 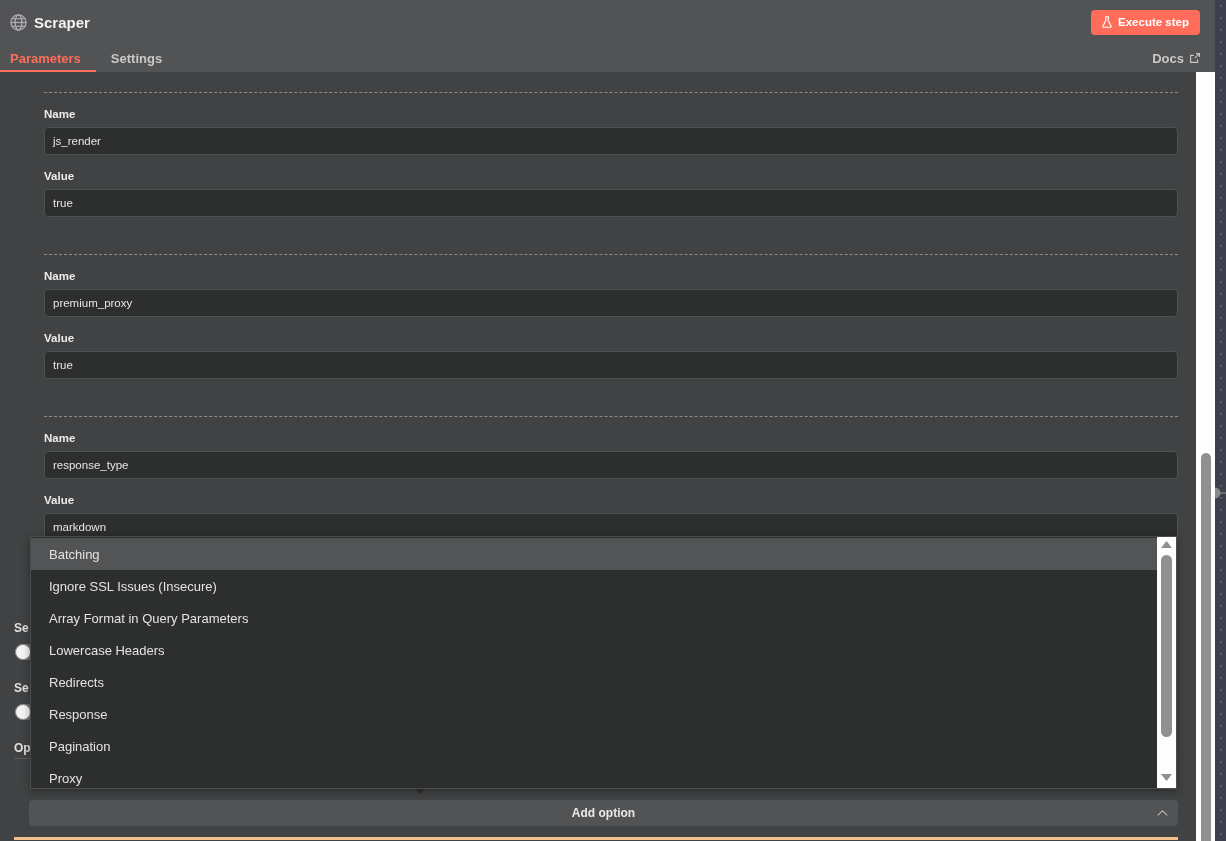 I want to click on menu-option: Redirects, so click(x=594, y=682).